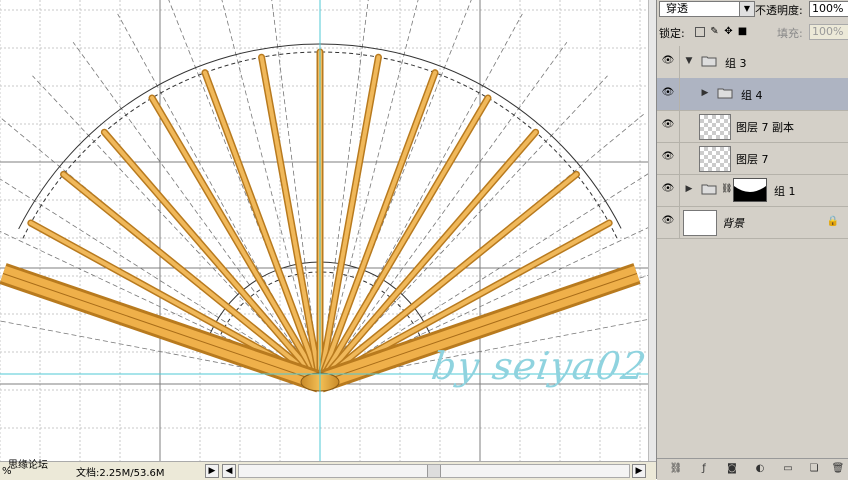 The image size is (848, 480). Describe the element at coordinates (779, 10) in the screenshot. I see `opacity-label: 不透明度:` at that location.